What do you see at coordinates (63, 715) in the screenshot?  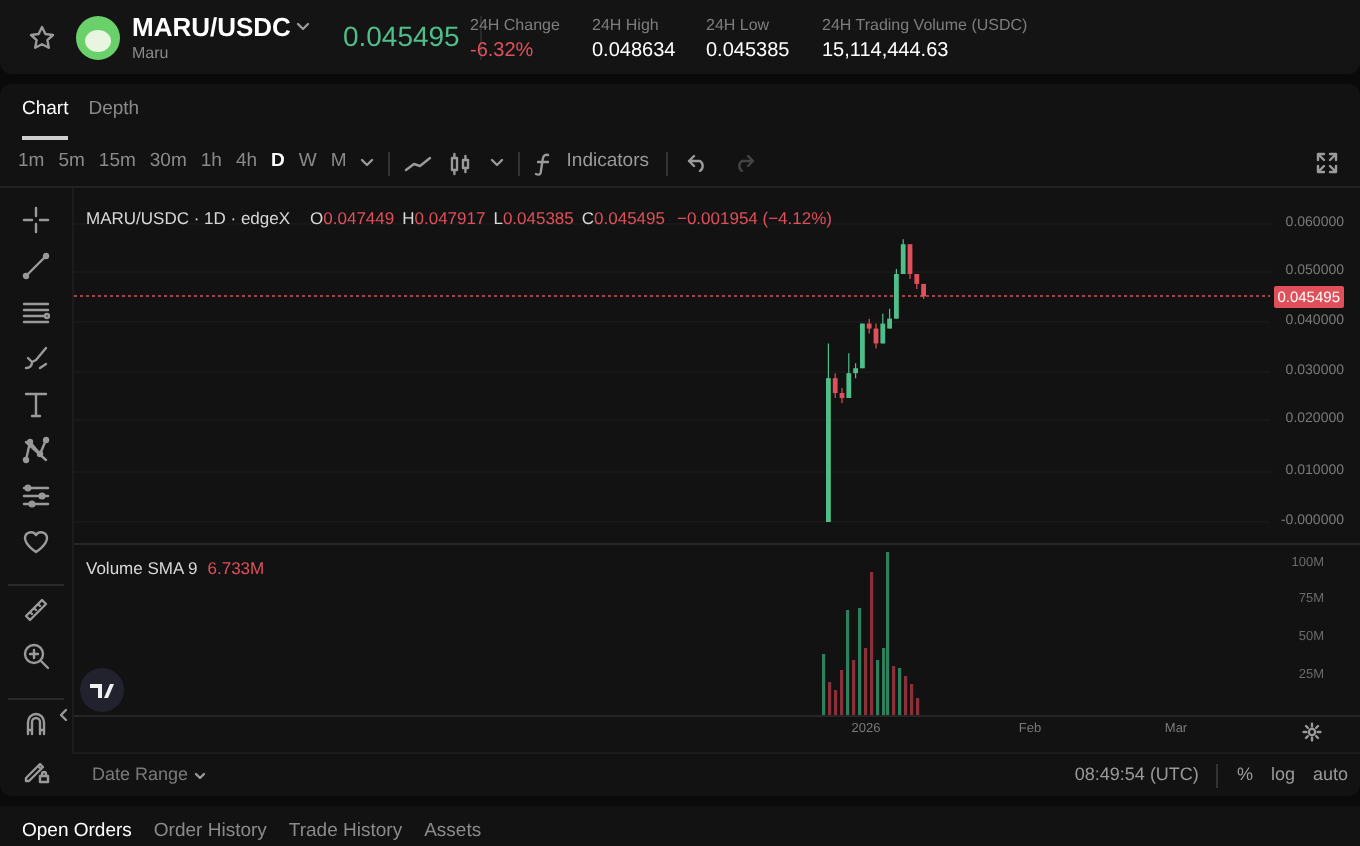 I see `collapse-icon` at bounding box center [63, 715].